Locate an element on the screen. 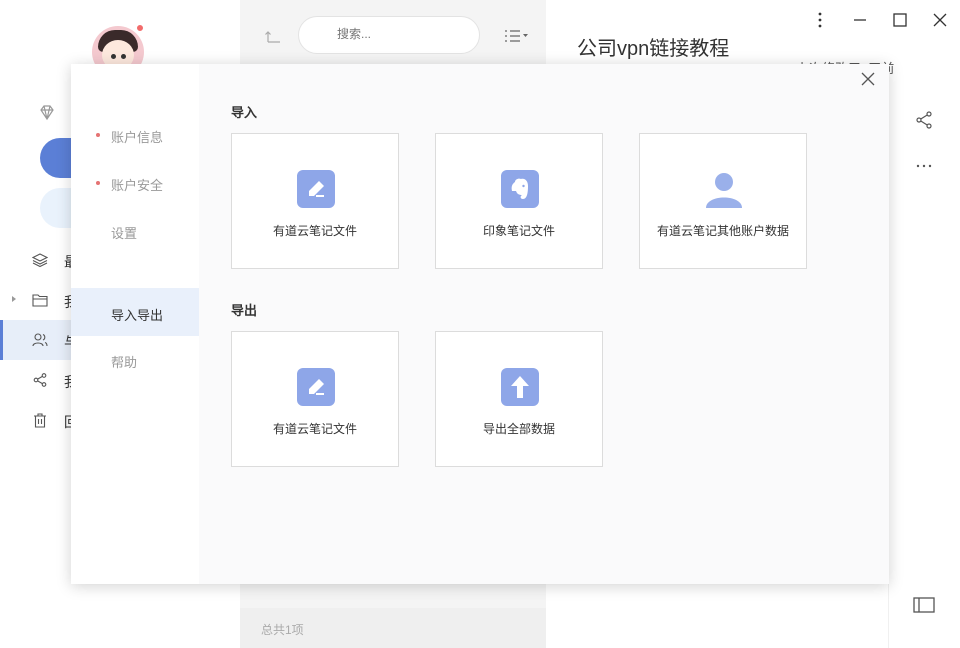 This screenshot has width=960, height=648. dialog-nav-label: 账户信息 is located at coordinates (137, 137).